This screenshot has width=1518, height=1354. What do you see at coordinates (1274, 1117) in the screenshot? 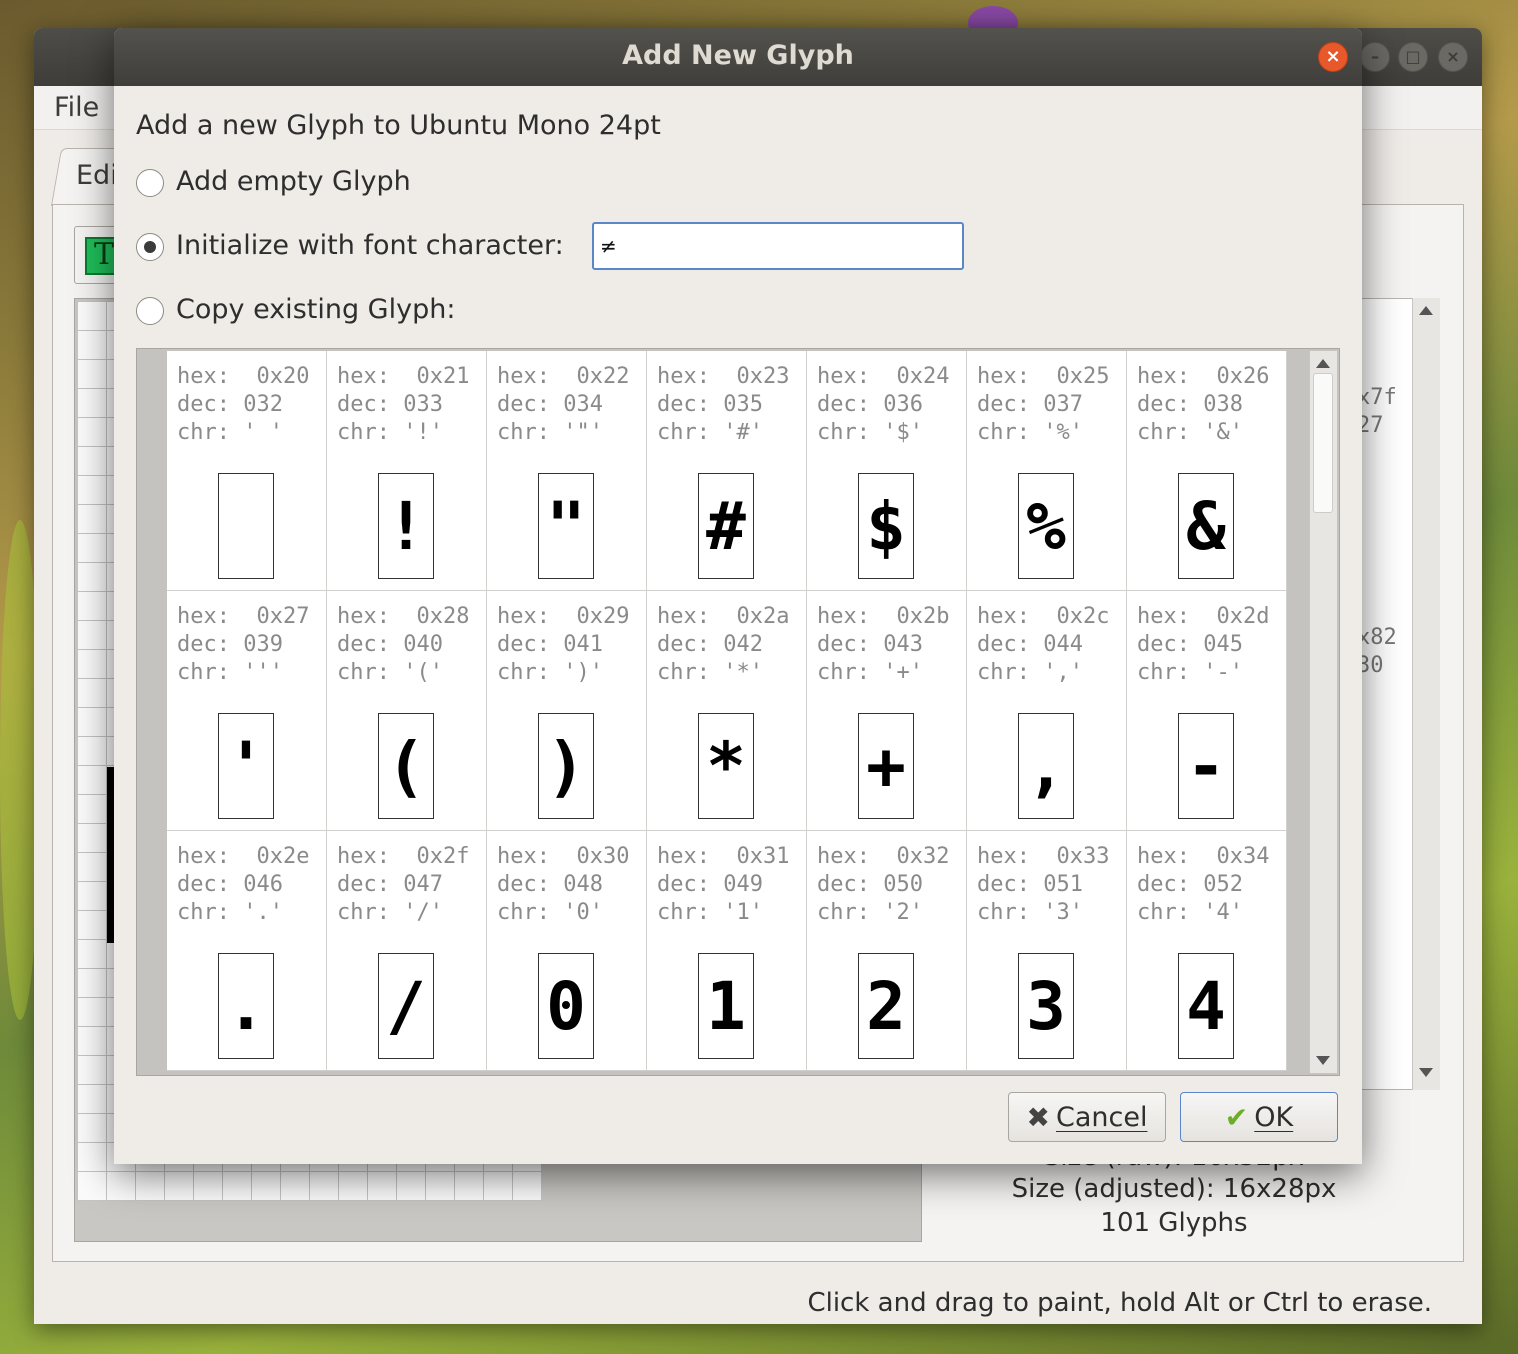
I see `ok-label: OK` at bounding box center [1274, 1117].